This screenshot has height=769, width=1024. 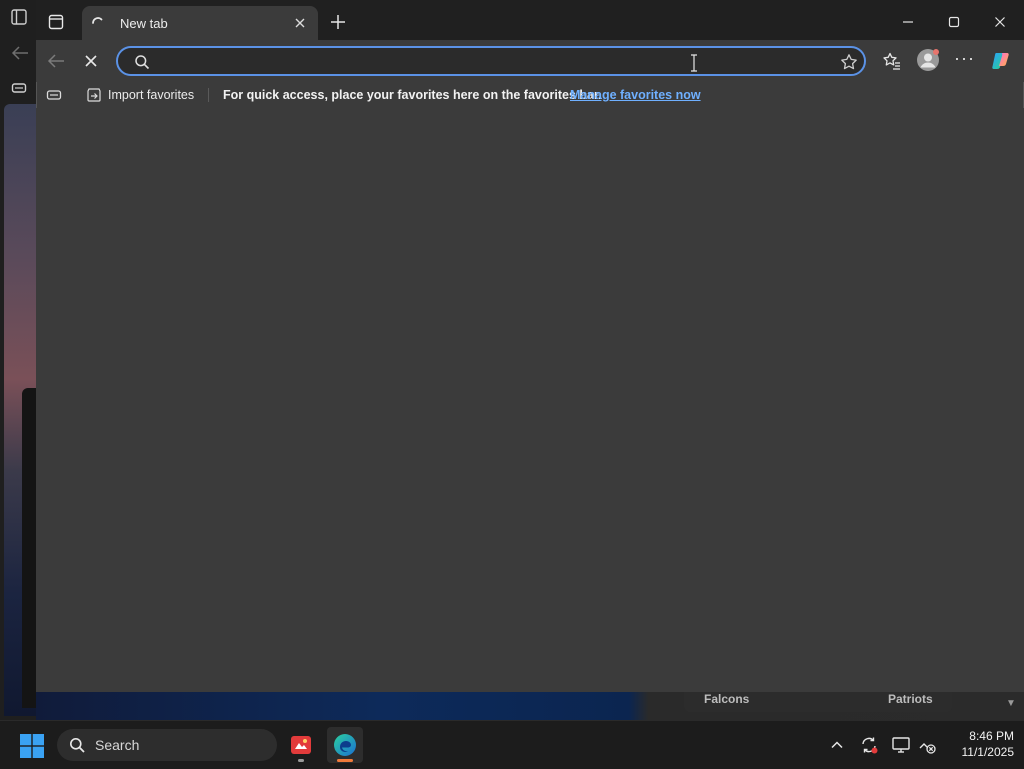 What do you see at coordinates (869, 745) in the screenshot?
I see `sync-icon` at bounding box center [869, 745].